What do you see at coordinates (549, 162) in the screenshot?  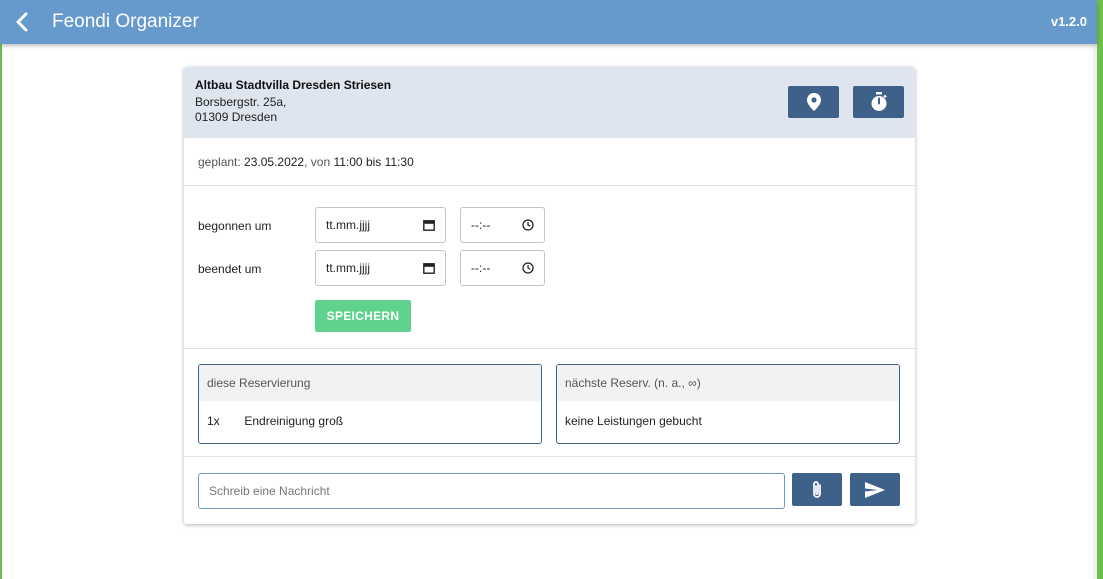 I see `planned-time: geplant: 23.05.2022, von 11:00 bis 11:30` at bounding box center [549, 162].